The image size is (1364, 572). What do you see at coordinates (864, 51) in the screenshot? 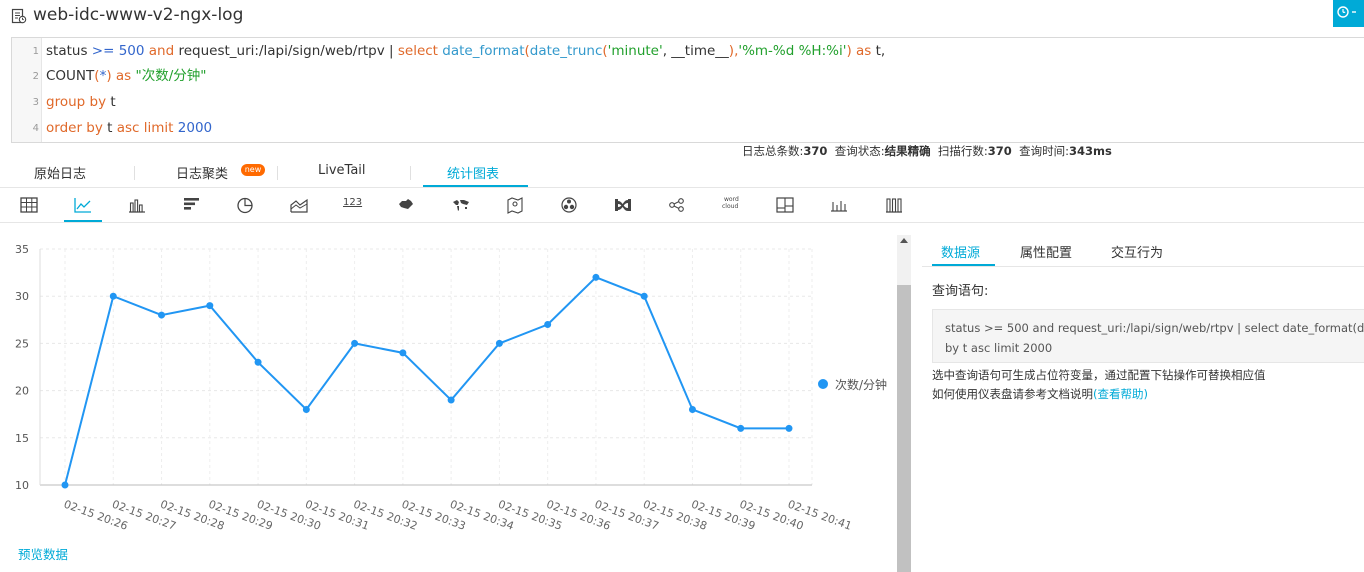
I see `query-token: as` at bounding box center [864, 51].